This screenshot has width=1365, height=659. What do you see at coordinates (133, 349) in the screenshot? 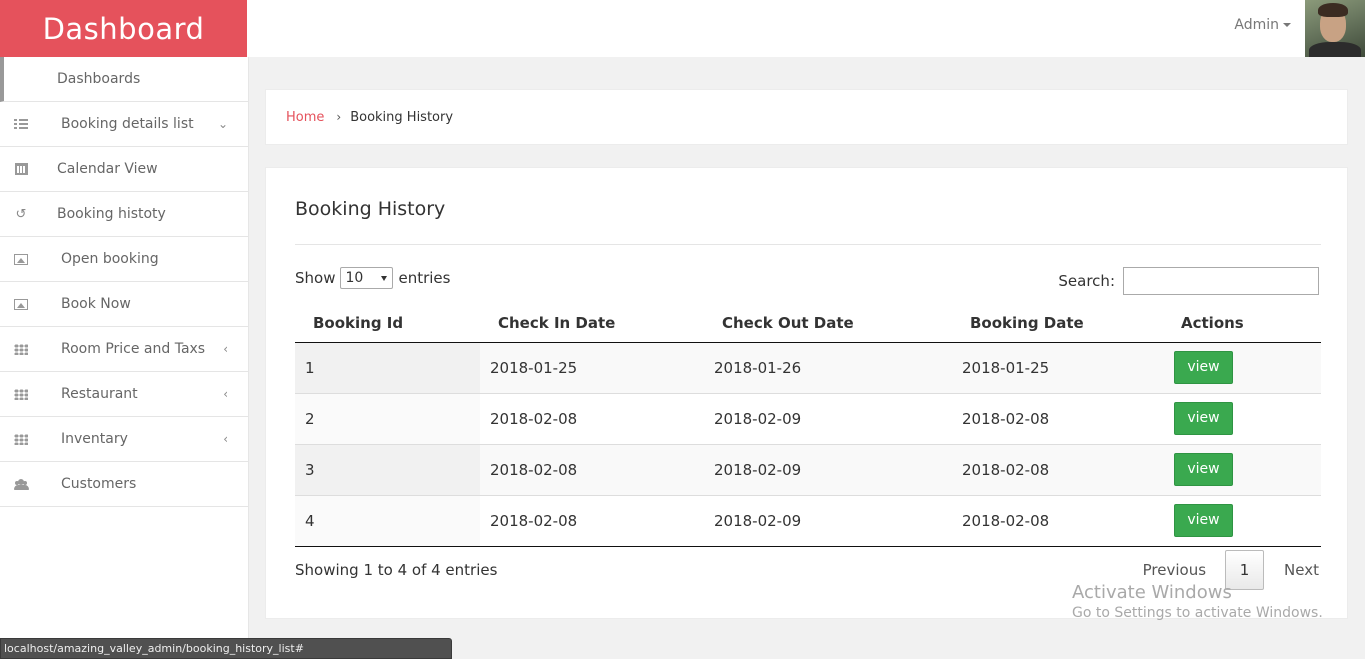
I see `sidebar-item-label: Room Price and Taxs` at bounding box center [133, 349].